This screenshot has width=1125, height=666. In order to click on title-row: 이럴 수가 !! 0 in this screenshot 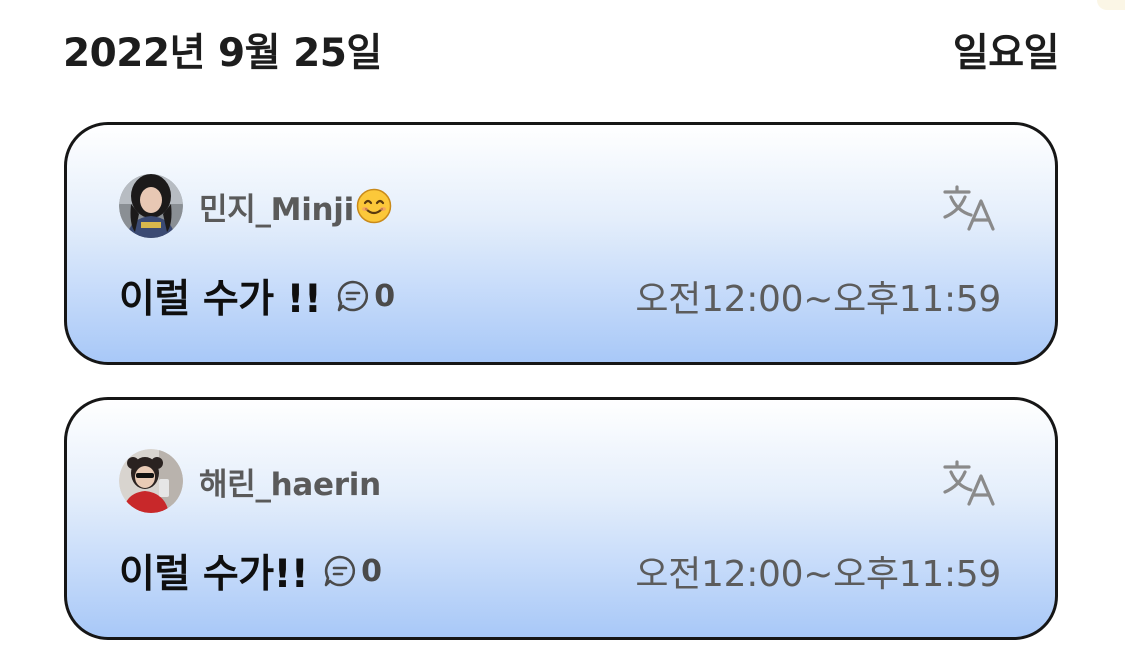, I will do `click(257, 296)`.